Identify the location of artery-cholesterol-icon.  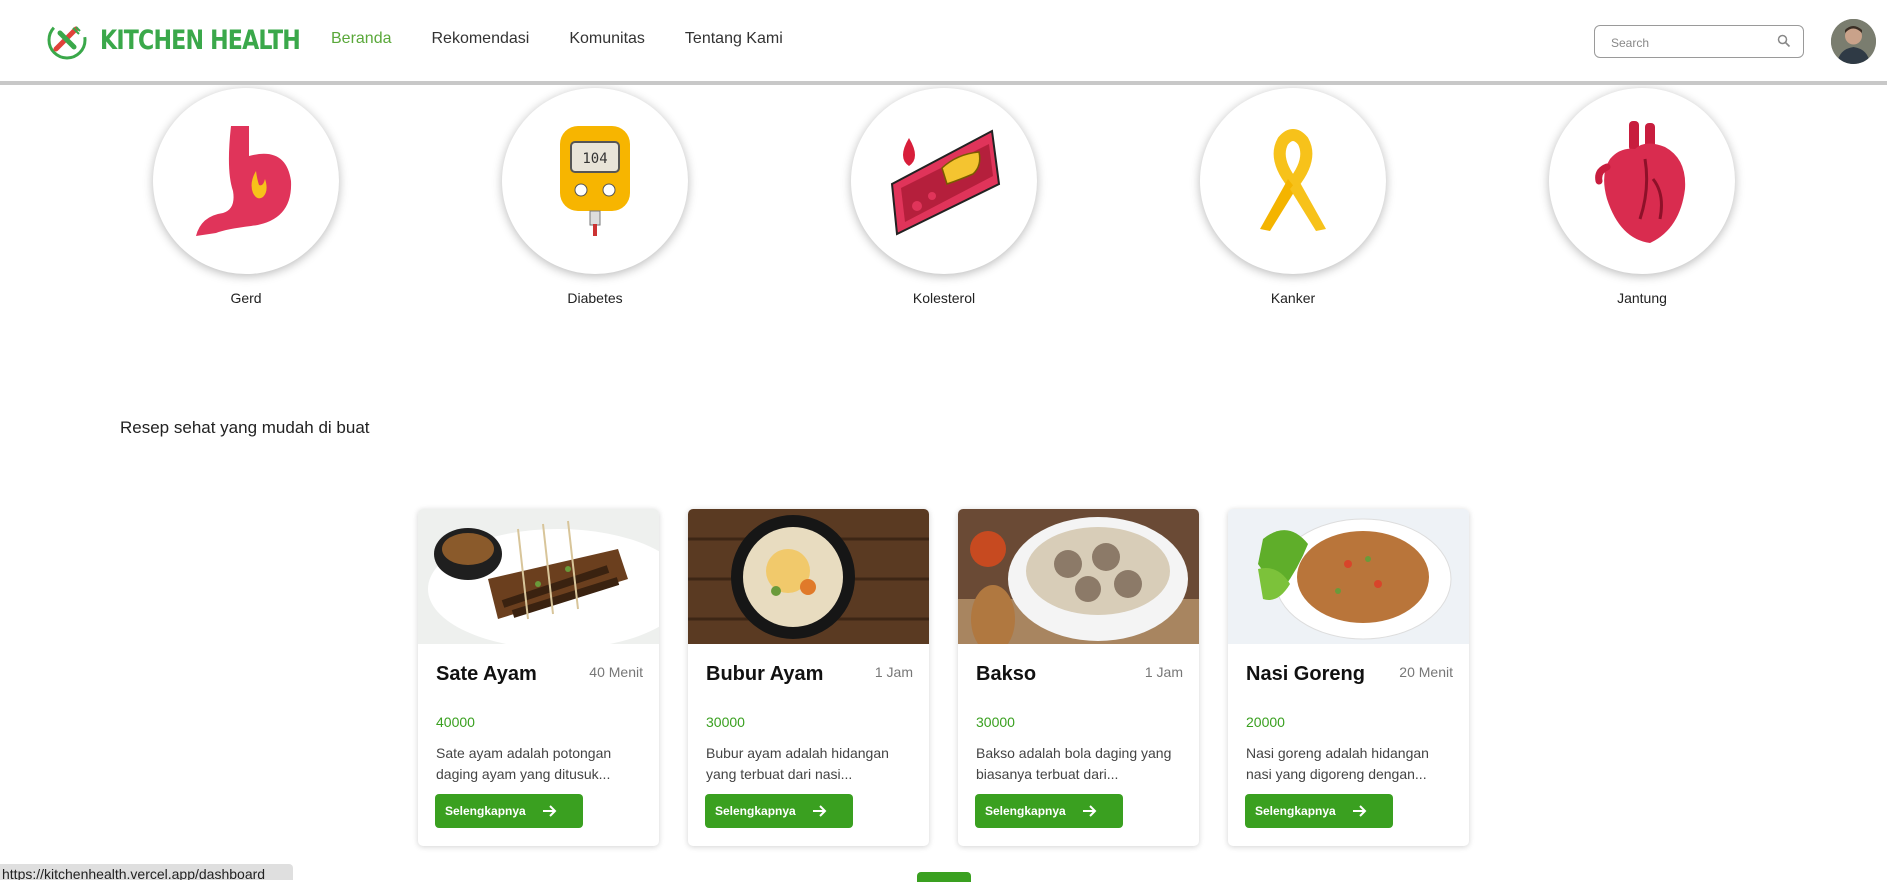
(945, 182).